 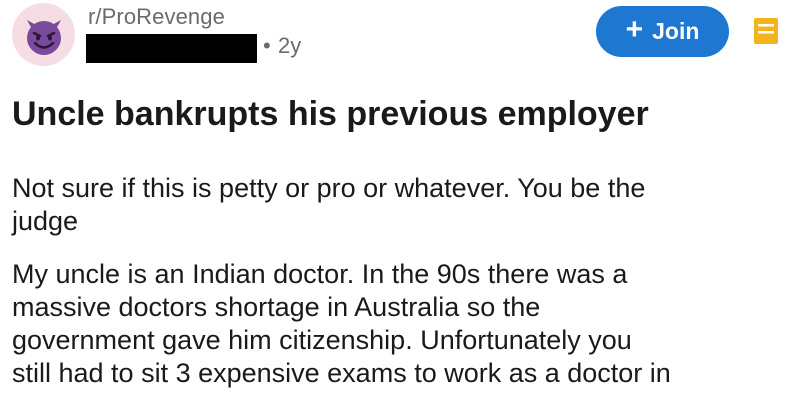 I want to click on join-label: Join, so click(x=676, y=31).